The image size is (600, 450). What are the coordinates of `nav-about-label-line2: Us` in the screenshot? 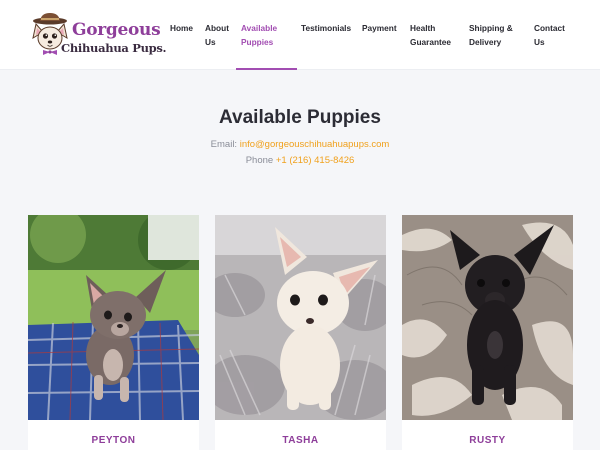 It's located at (210, 42).